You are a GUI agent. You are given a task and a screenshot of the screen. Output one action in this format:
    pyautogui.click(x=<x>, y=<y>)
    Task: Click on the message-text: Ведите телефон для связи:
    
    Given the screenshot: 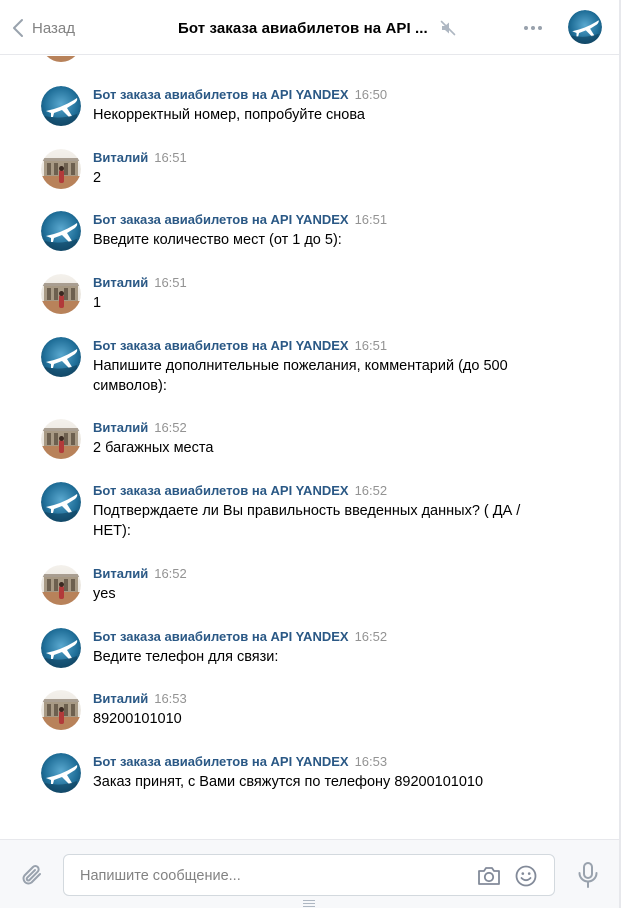 What is the action you would take?
    pyautogui.click(x=186, y=657)
    